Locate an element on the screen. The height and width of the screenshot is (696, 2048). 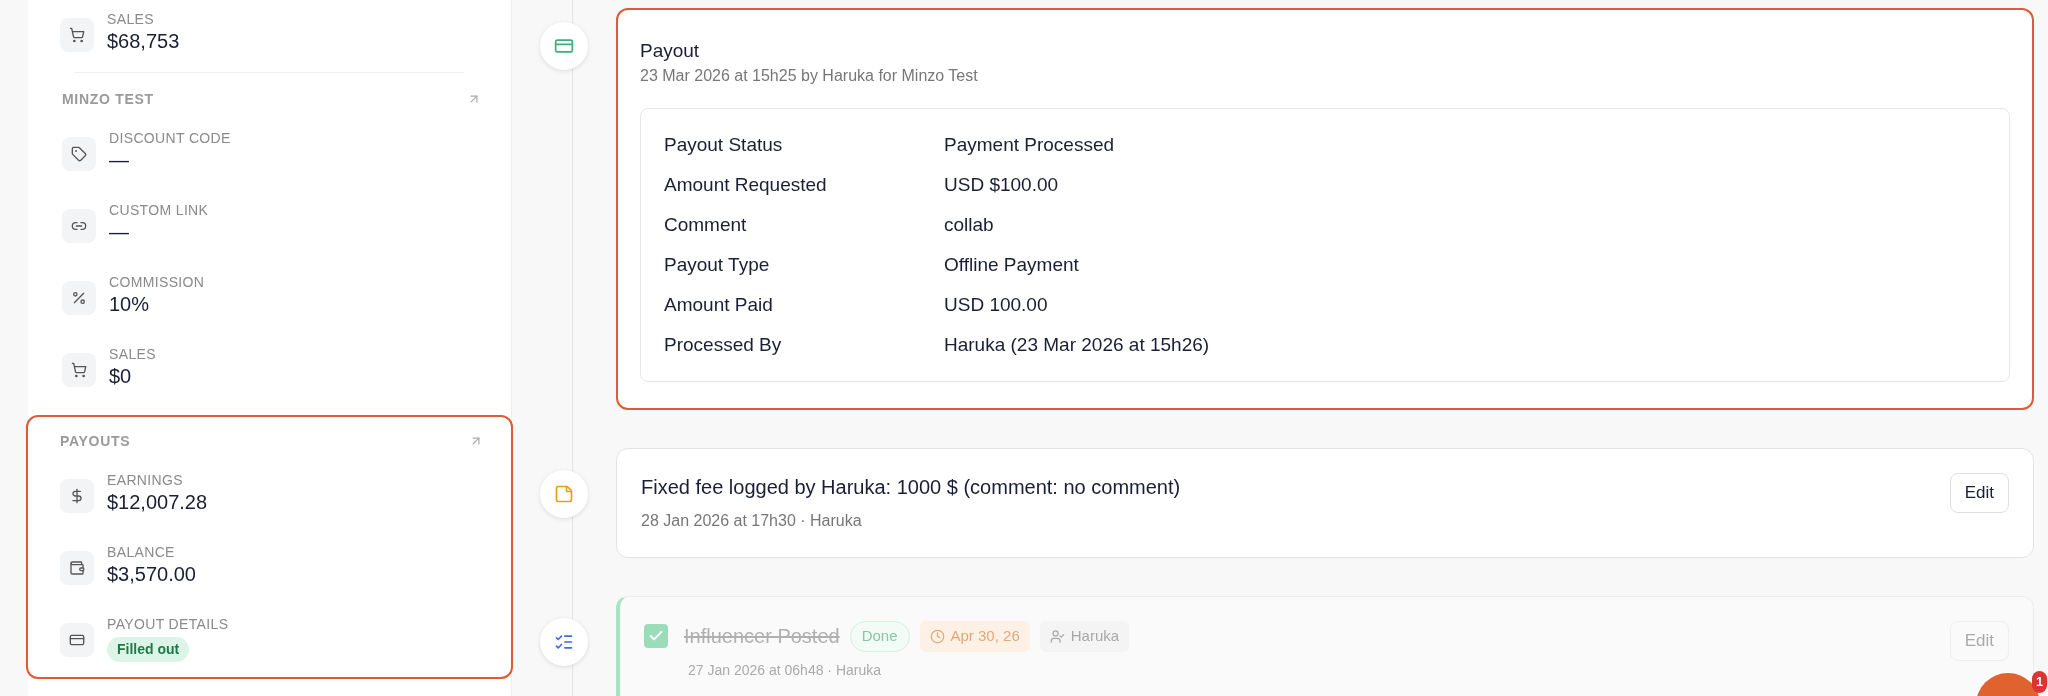
percent-icon is located at coordinates (79, 298).